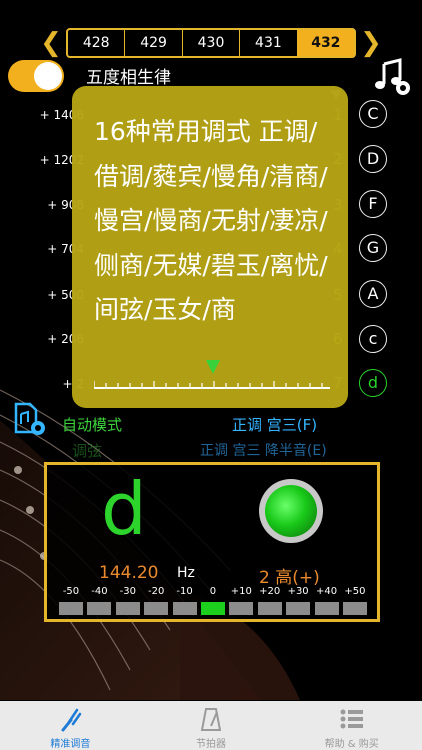 This screenshot has height=750, width=422. Describe the element at coordinates (373, 204) in the screenshot. I see `note-button-f: F` at that location.